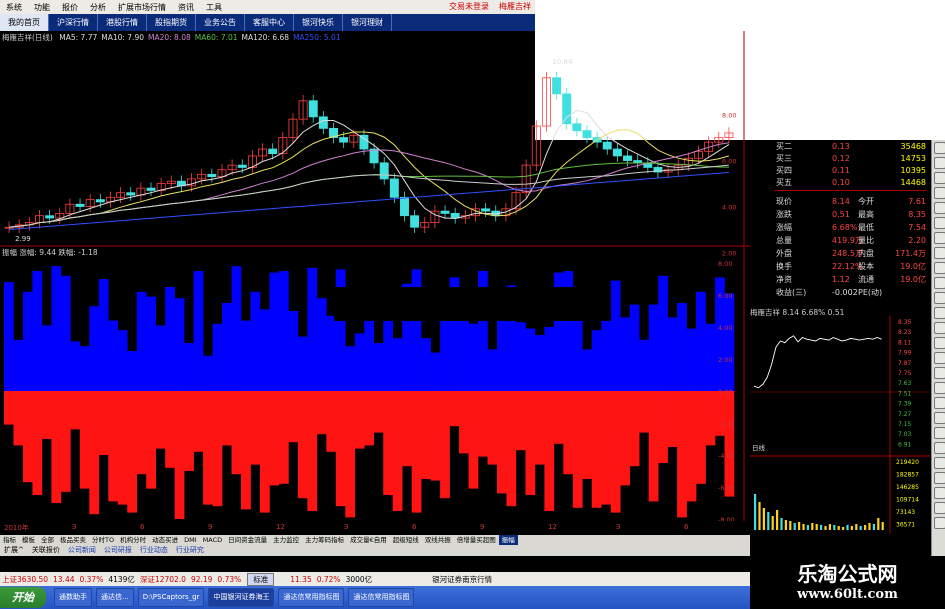  What do you see at coordinates (214, 7) in the screenshot?
I see `menu-tools: 工具` at bounding box center [214, 7].